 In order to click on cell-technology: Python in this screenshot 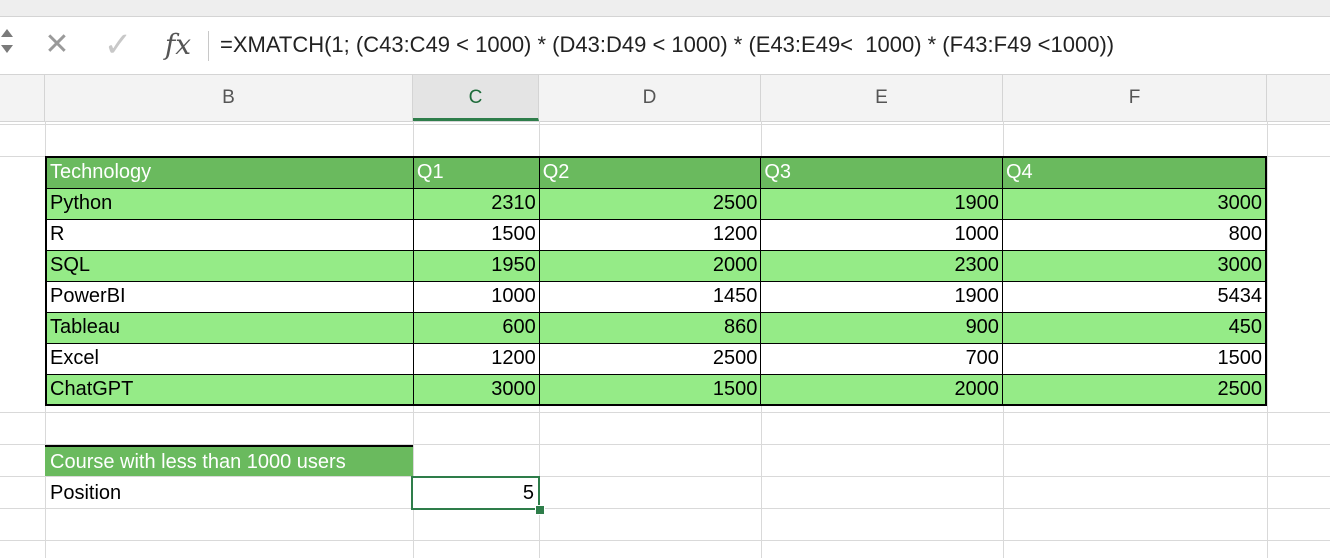, I will do `click(229, 203)`.